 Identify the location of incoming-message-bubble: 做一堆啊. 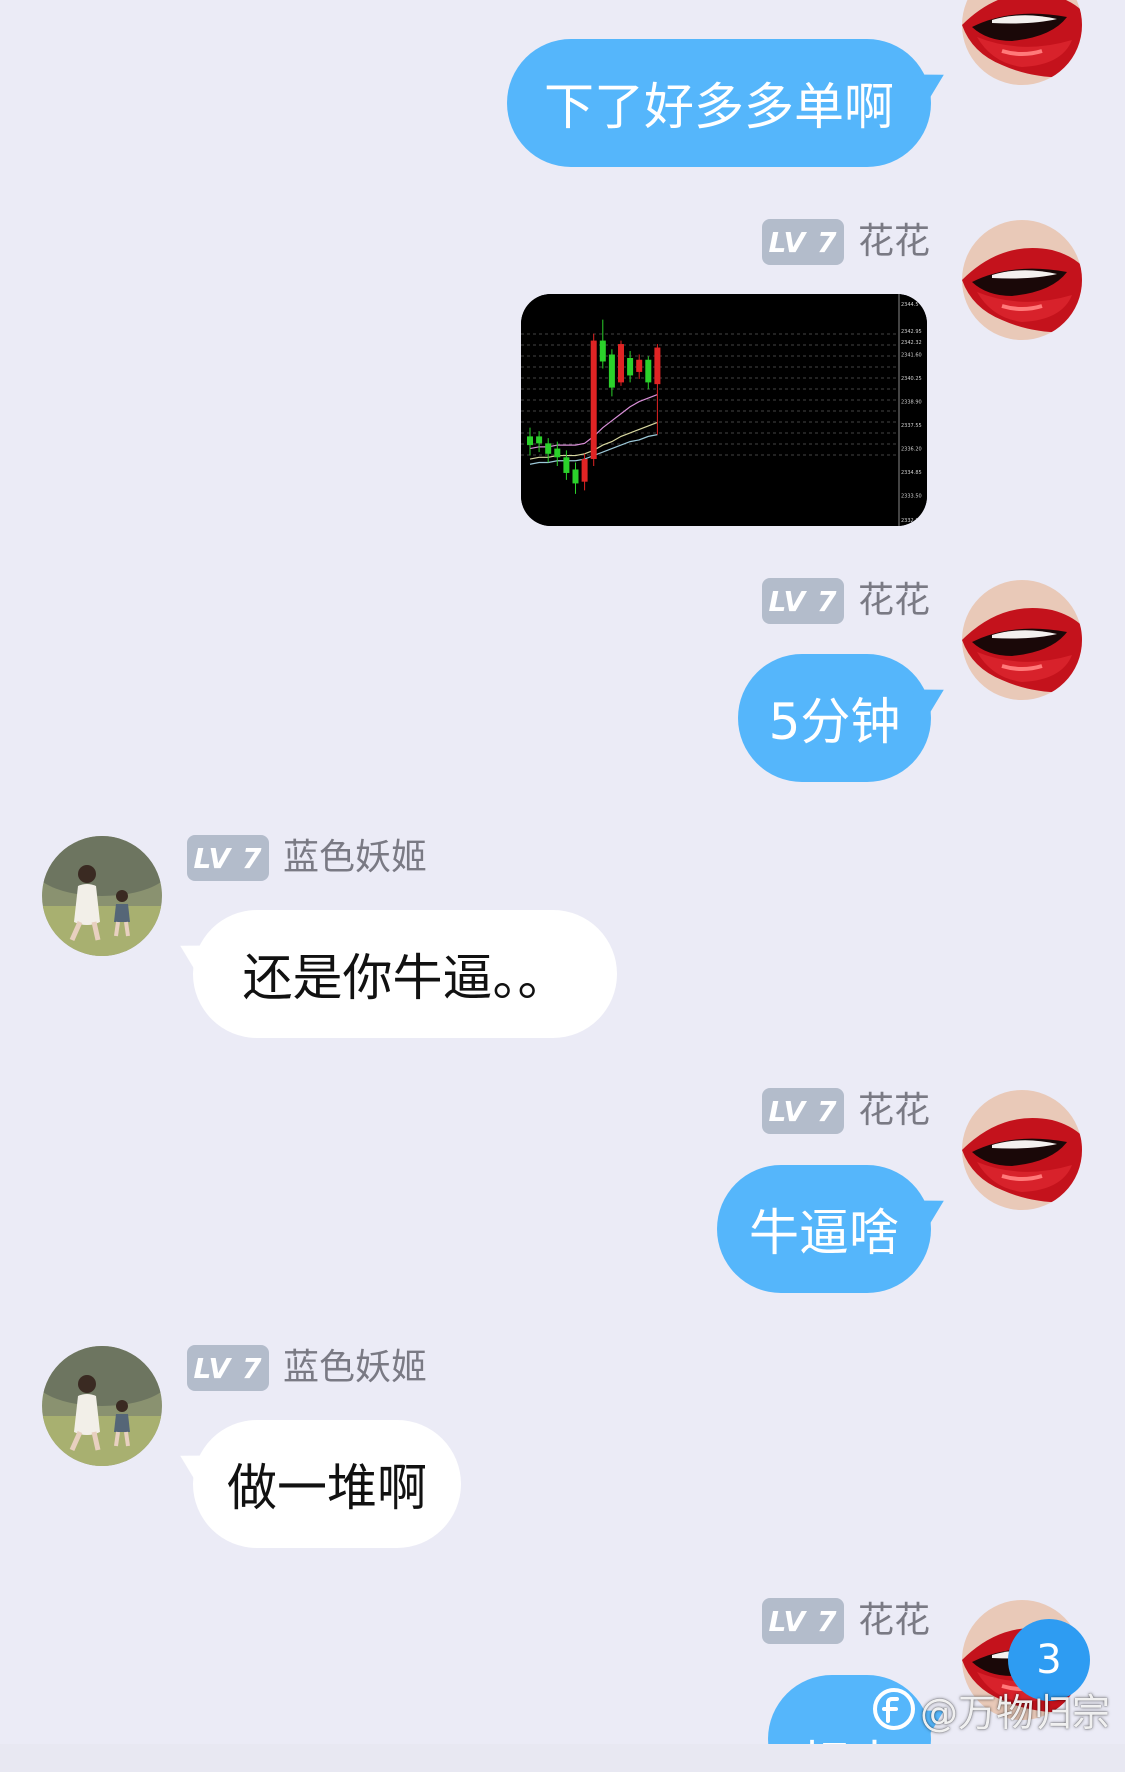
(327, 1484).